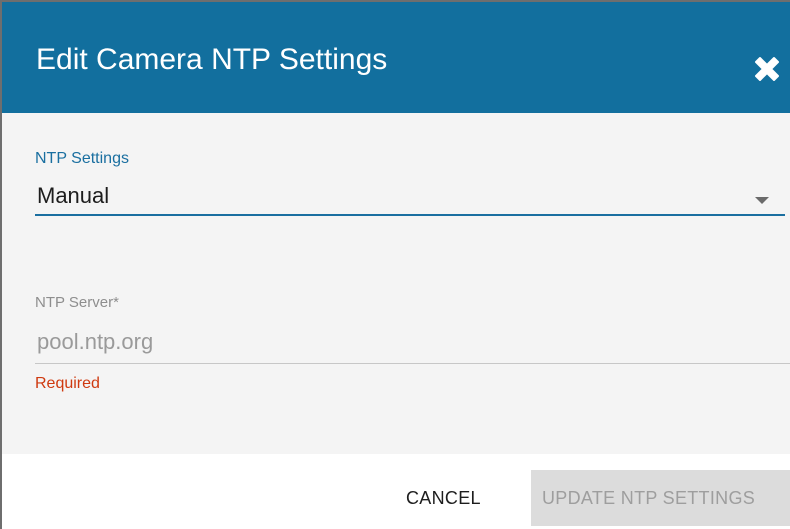 This screenshot has width=790, height=529. What do you see at coordinates (73, 195) in the screenshot?
I see `ntp-settings-selected-value: Manual` at bounding box center [73, 195].